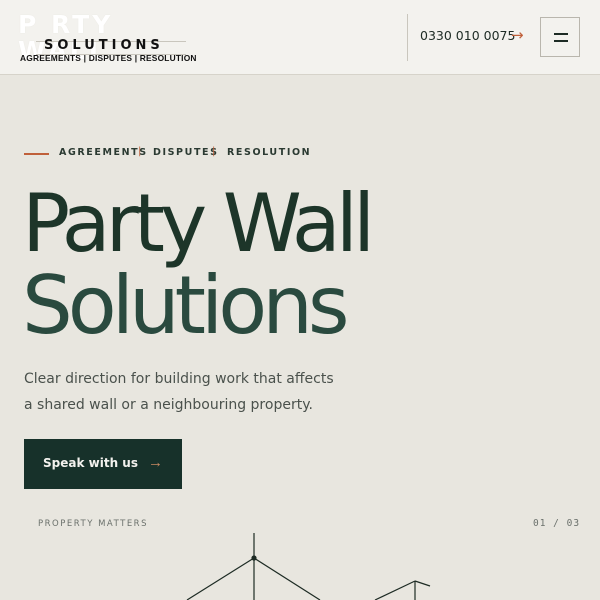 This screenshot has height=600, width=600. What do you see at coordinates (561, 41) in the screenshot?
I see `hamburger-line-bottom` at bounding box center [561, 41].